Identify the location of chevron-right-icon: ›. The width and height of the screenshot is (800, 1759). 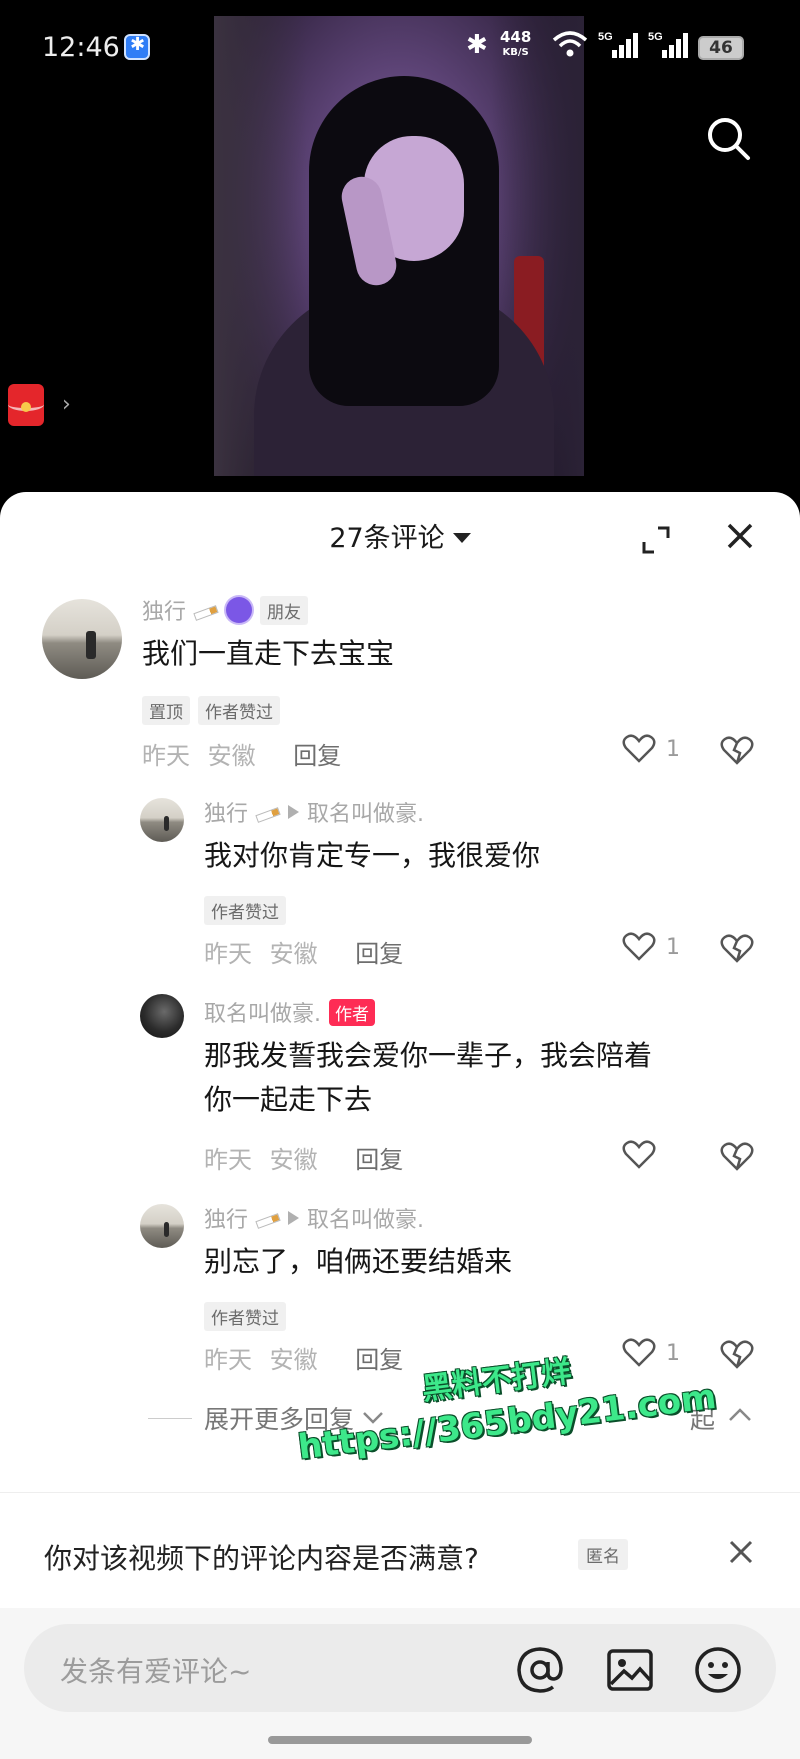
(66, 404).